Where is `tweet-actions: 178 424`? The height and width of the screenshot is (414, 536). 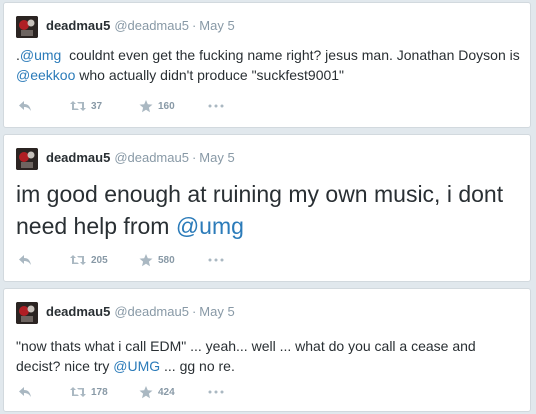
tweet-actions: 178 424 is located at coordinates (121, 392).